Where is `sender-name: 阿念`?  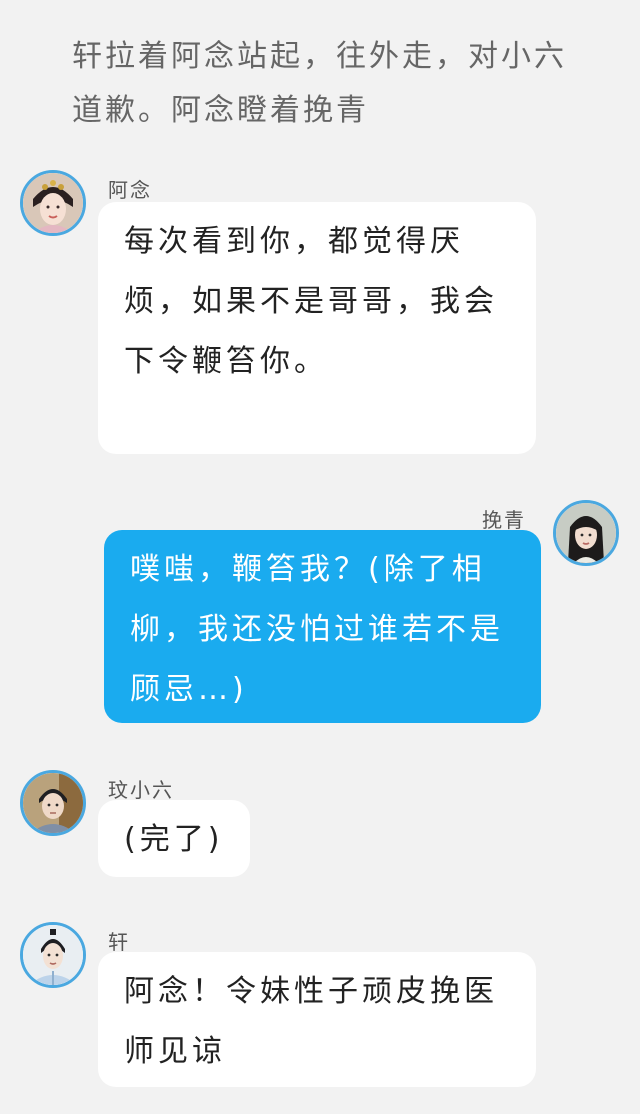
sender-name: 阿念 is located at coordinates (130, 190).